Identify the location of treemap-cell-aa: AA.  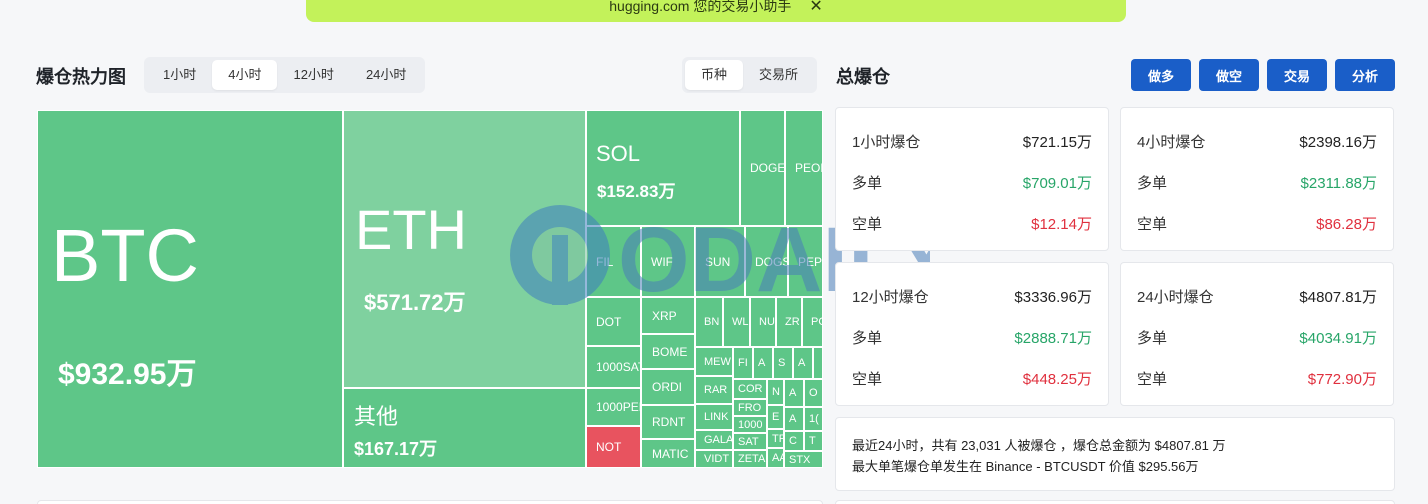
(775, 458).